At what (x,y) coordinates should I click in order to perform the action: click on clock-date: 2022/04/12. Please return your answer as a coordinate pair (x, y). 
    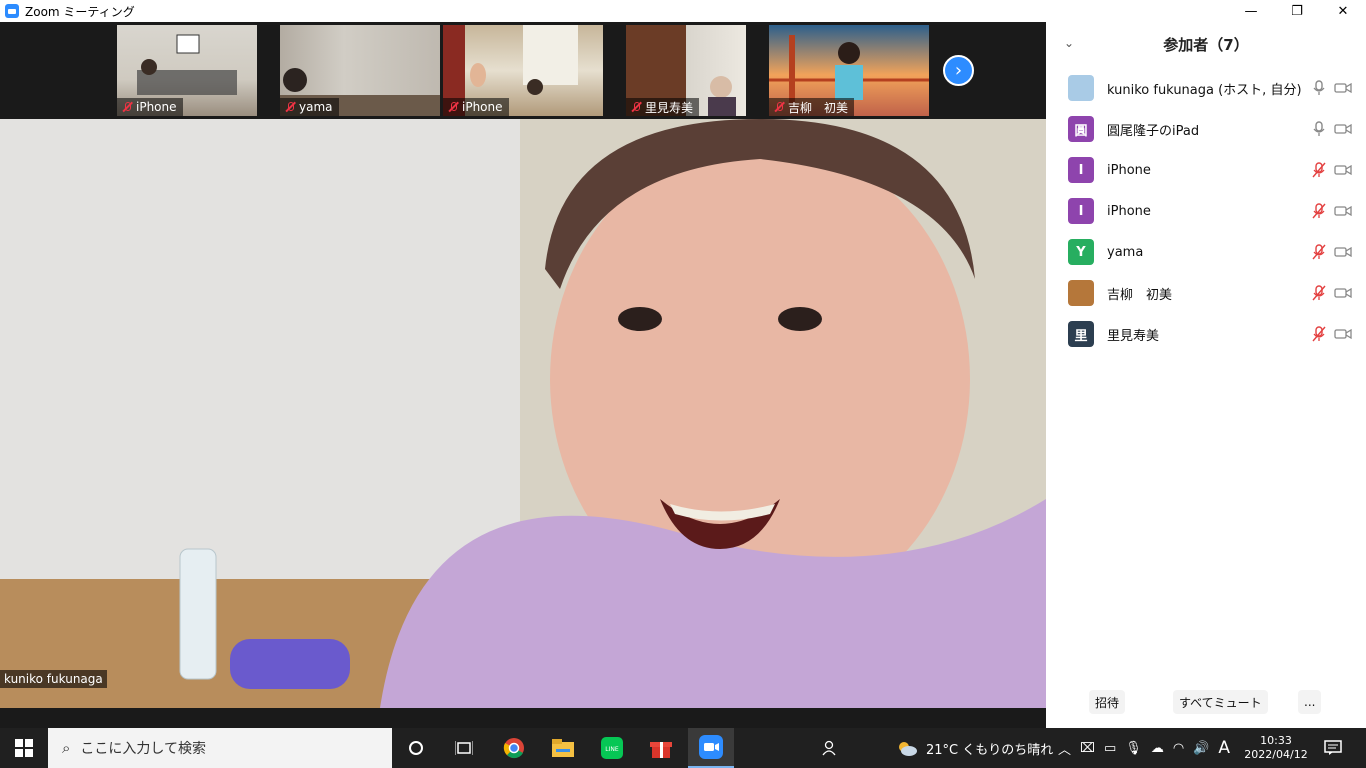
    Looking at the image, I should click on (1276, 754).